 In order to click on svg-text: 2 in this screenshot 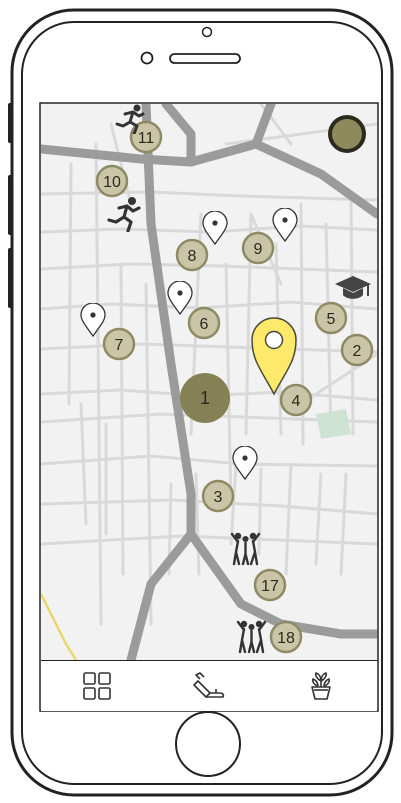, I will do `click(357, 351)`.